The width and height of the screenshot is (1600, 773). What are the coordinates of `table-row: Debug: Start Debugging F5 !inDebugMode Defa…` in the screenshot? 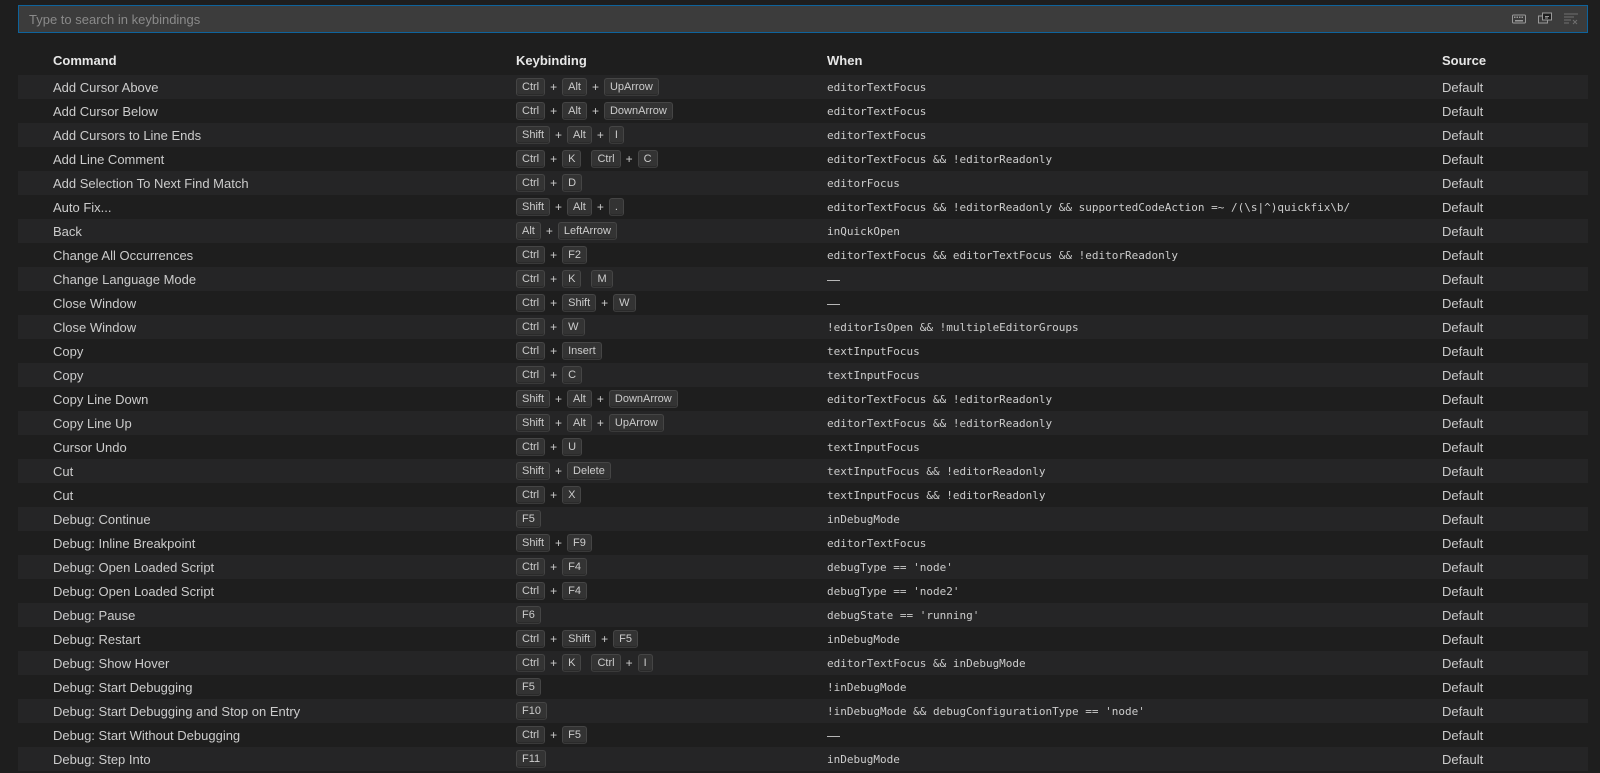 It's located at (803, 687).